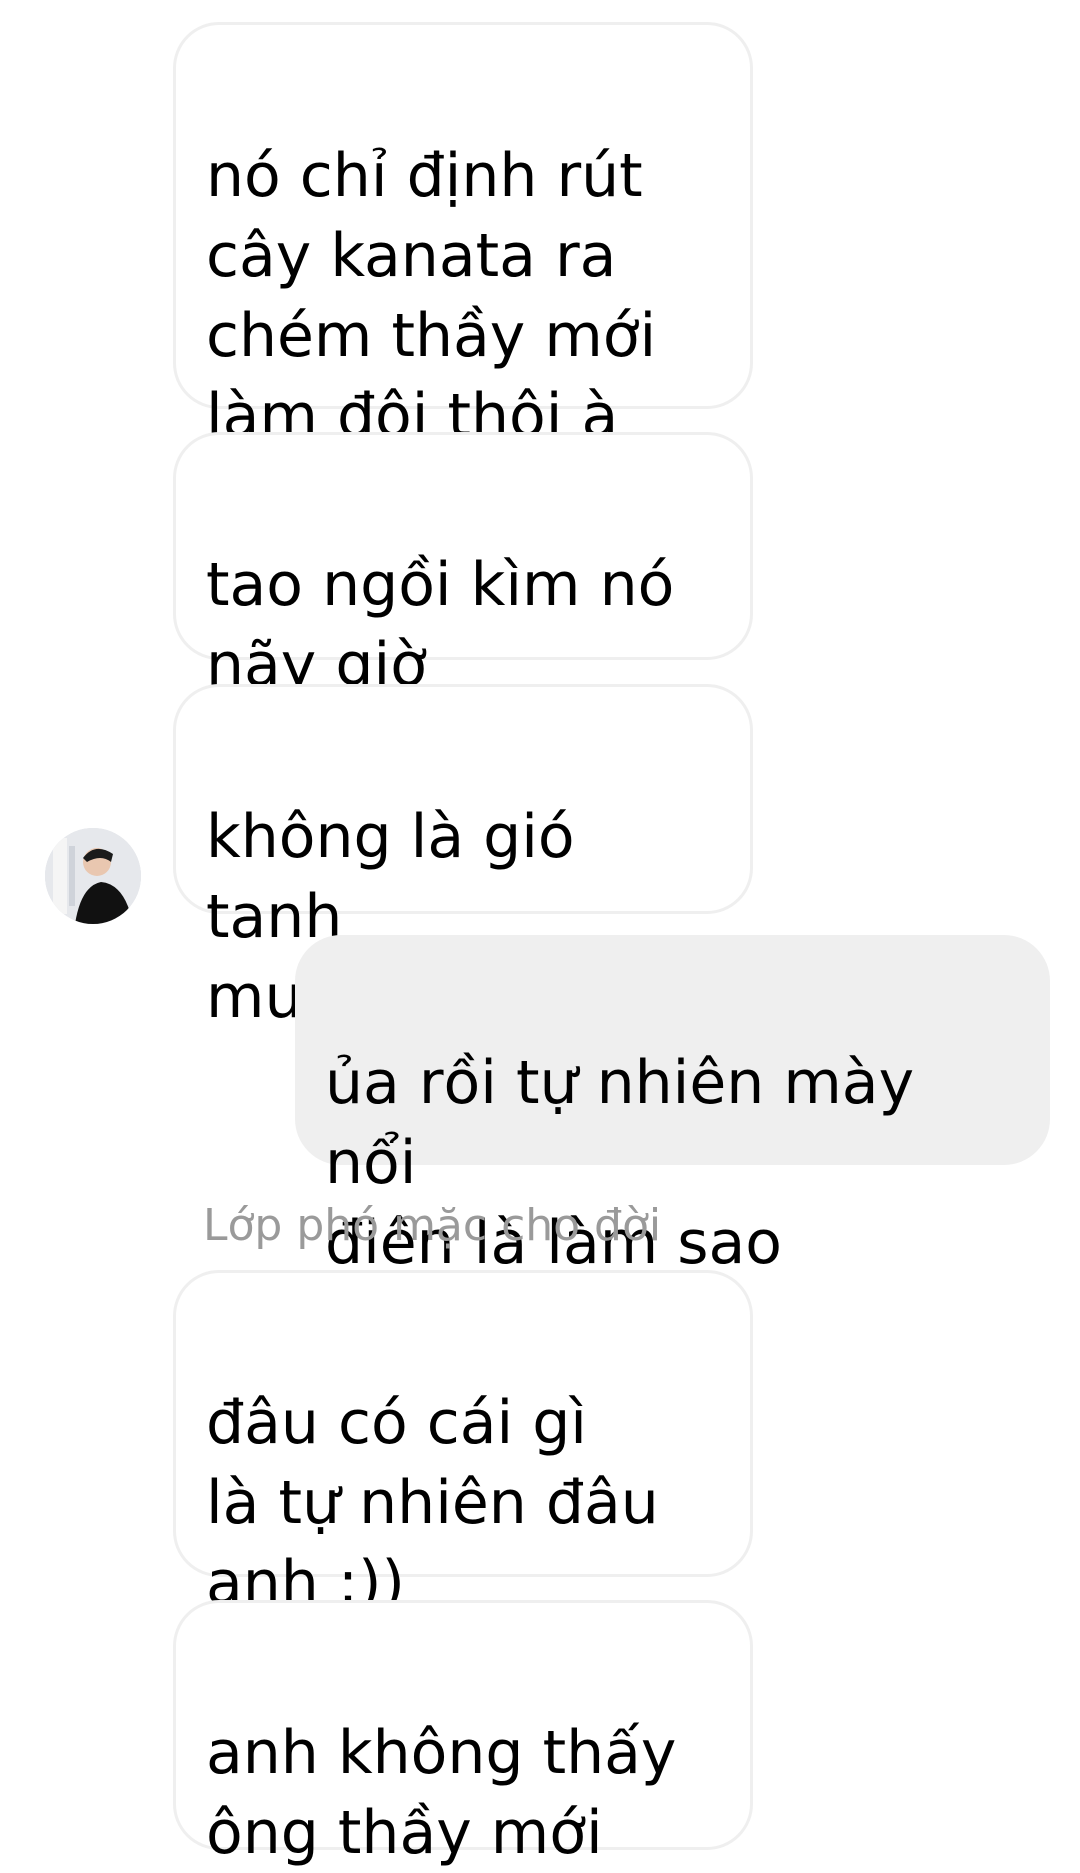 The width and height of the screenshot is (1080, 1873). What do you see at coordinates (441, 1793) in the screenshot?
I see `message-text: anh không thấy ông thầy mới` at bounding box center [441, 1793].